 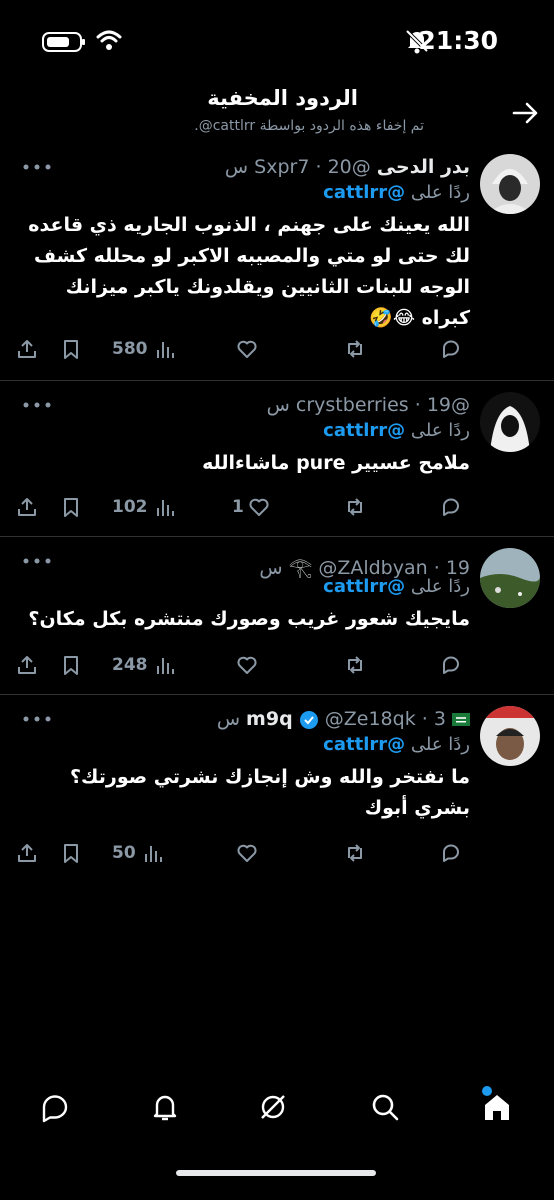 I want to click on author-handle: @Sxpr7, so click(x=312, y=167).